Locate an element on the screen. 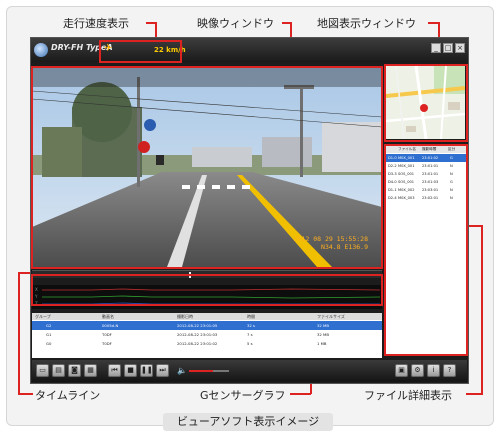 The height and width of the screenshot is (435, 500). print-icon: ▦ is located at coordinates (90, 370).